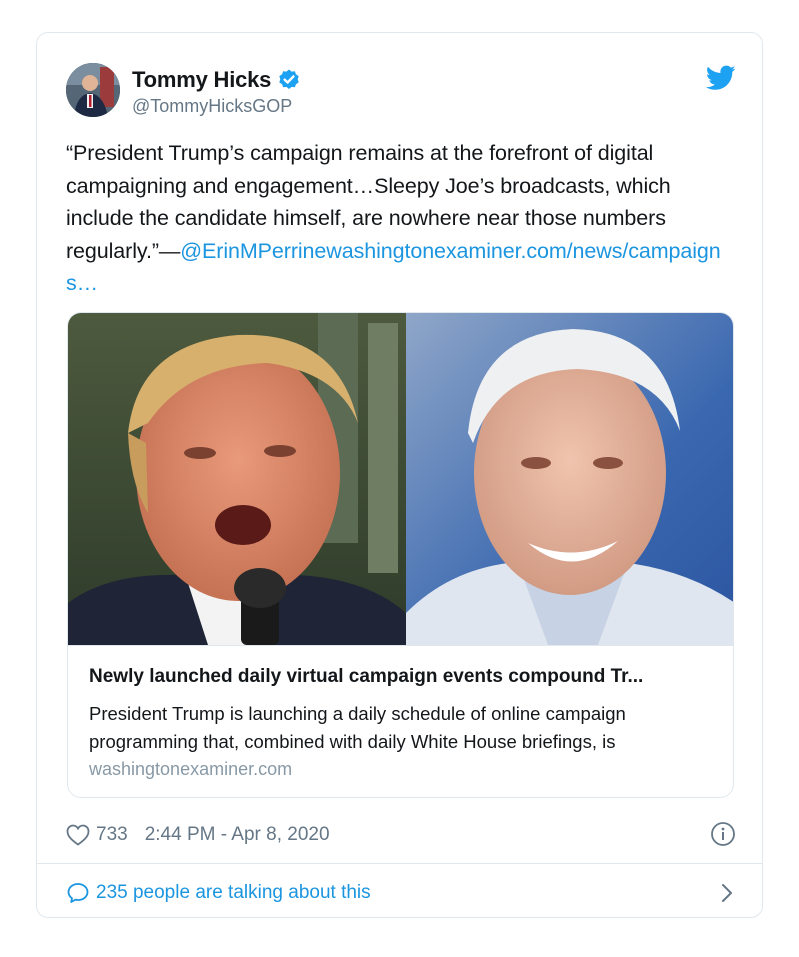 Image resolution: width=799 pixels, height=957 pixels. Describe the element at coordinates (191, 769) in the screenshot. I see `link-preview-domain: washingtonexaminer.com` at that location.